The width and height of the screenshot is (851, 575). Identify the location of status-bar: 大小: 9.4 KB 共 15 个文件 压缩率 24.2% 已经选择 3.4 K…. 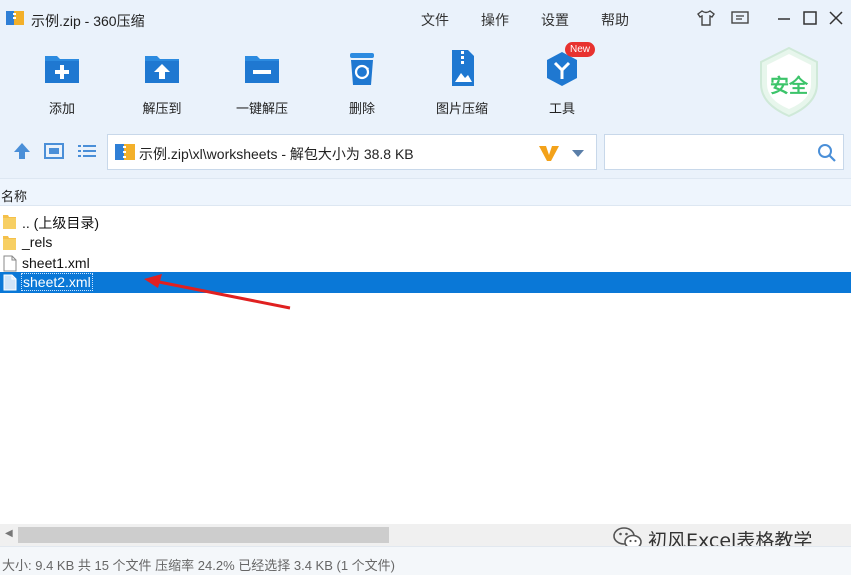
(425, 560).